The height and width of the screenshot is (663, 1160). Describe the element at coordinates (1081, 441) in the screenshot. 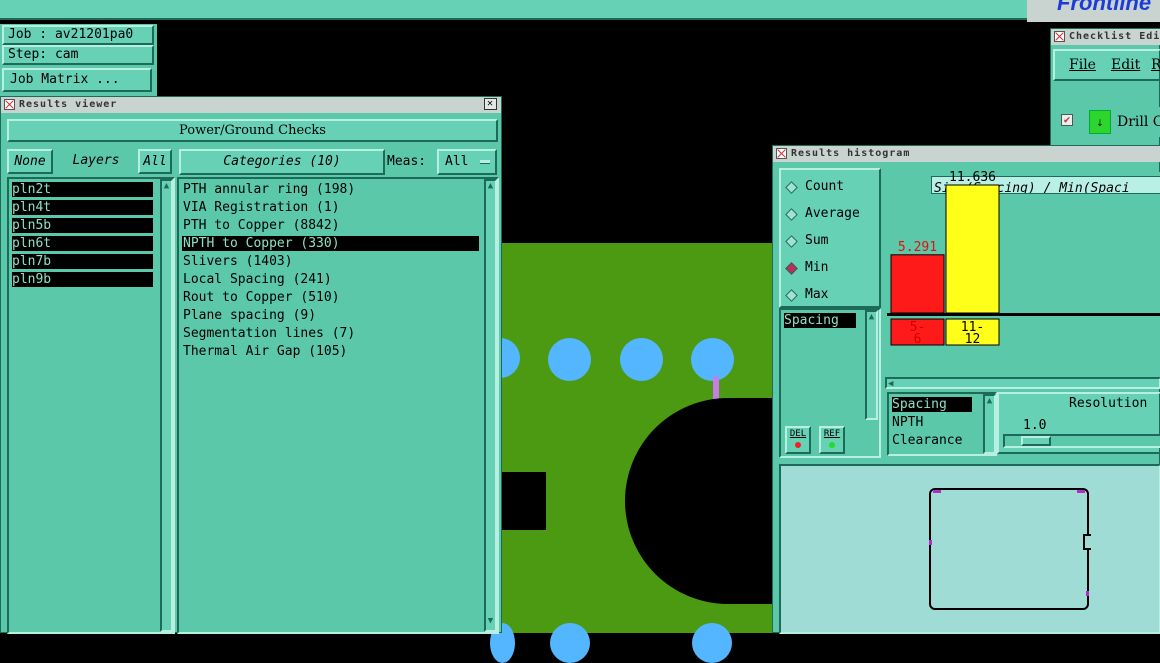

I see `resolution-slider` at that location.